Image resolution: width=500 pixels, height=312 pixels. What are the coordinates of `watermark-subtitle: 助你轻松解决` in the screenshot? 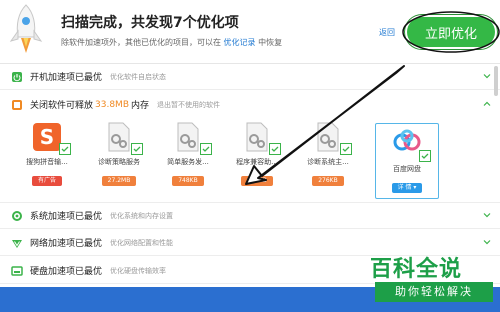 It's located at (434, 292).